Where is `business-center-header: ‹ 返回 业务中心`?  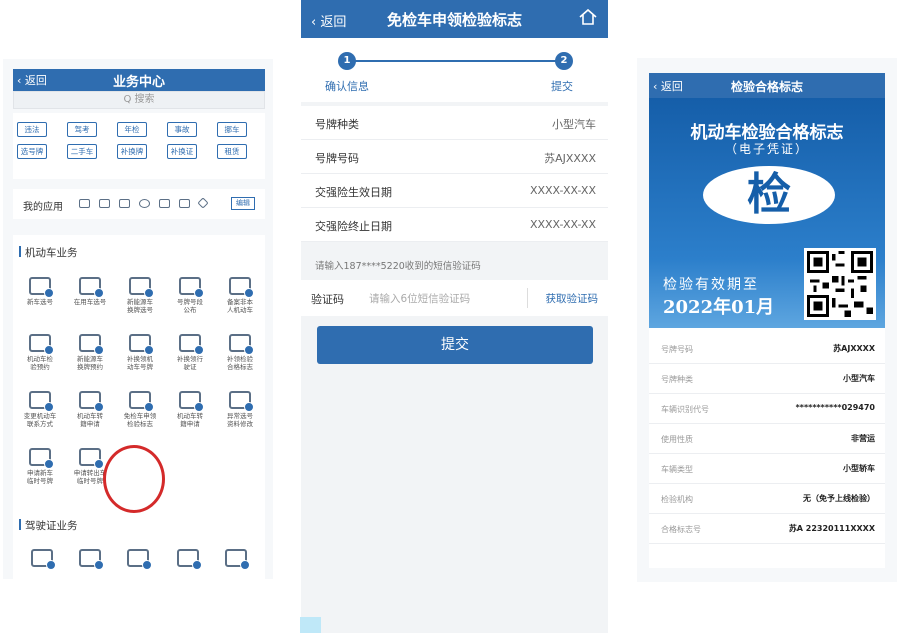
business-center-header: ‹ 返回 业务中心 is located at coordinates (139, 80).